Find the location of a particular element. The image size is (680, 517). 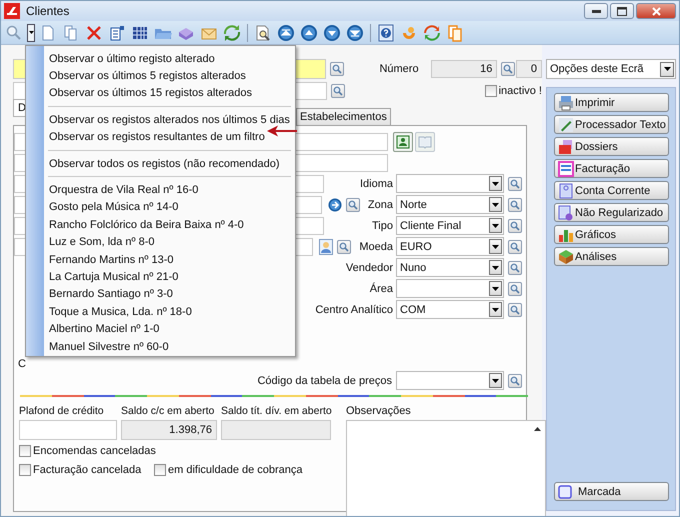

minimize-button is located at coordinates (596, 11).